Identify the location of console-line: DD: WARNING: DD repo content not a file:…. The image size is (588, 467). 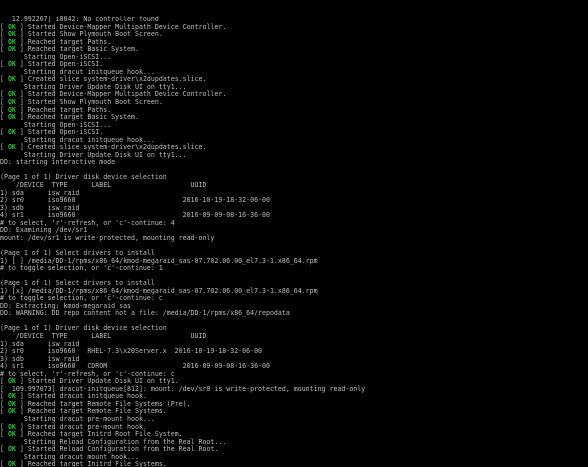
(294, 314).